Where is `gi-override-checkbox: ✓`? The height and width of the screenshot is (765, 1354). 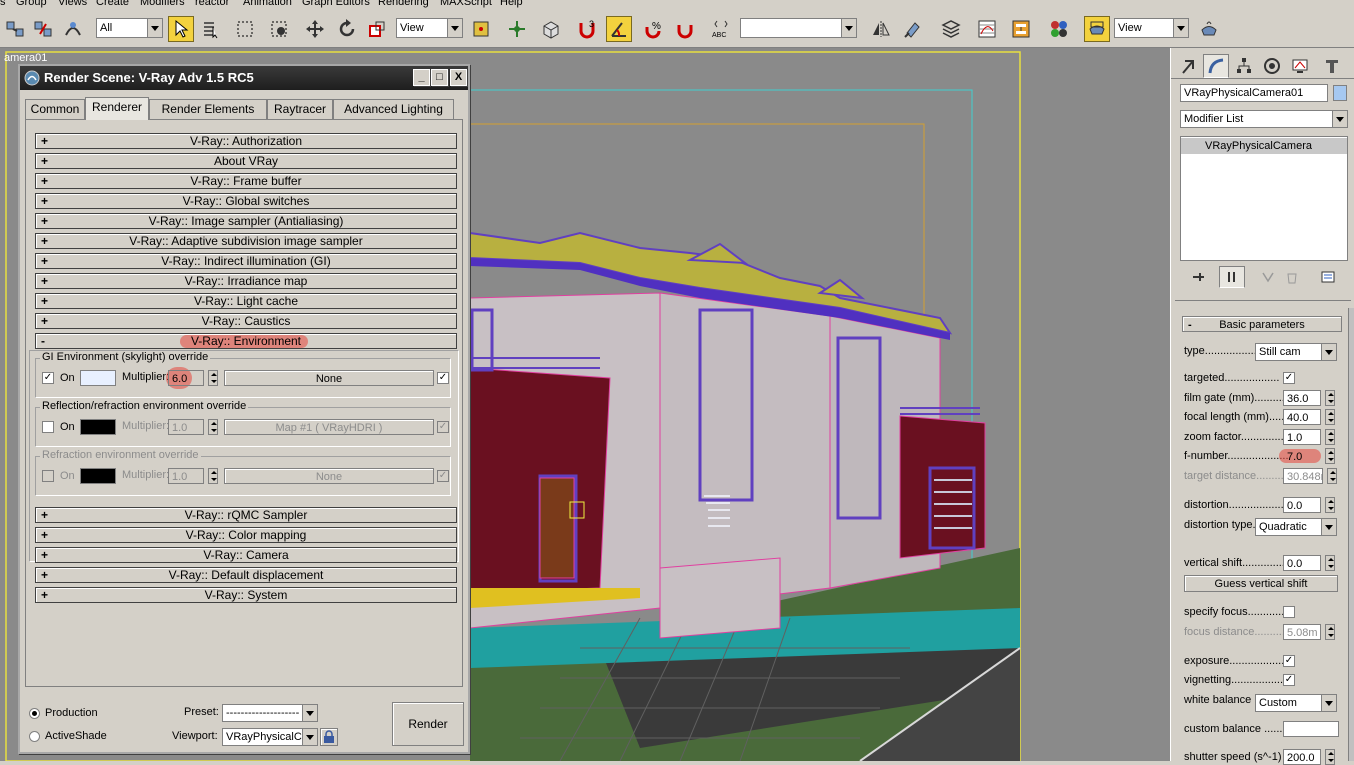
gi-override-checkbox: ✓ is located at coordinates (48, 378).